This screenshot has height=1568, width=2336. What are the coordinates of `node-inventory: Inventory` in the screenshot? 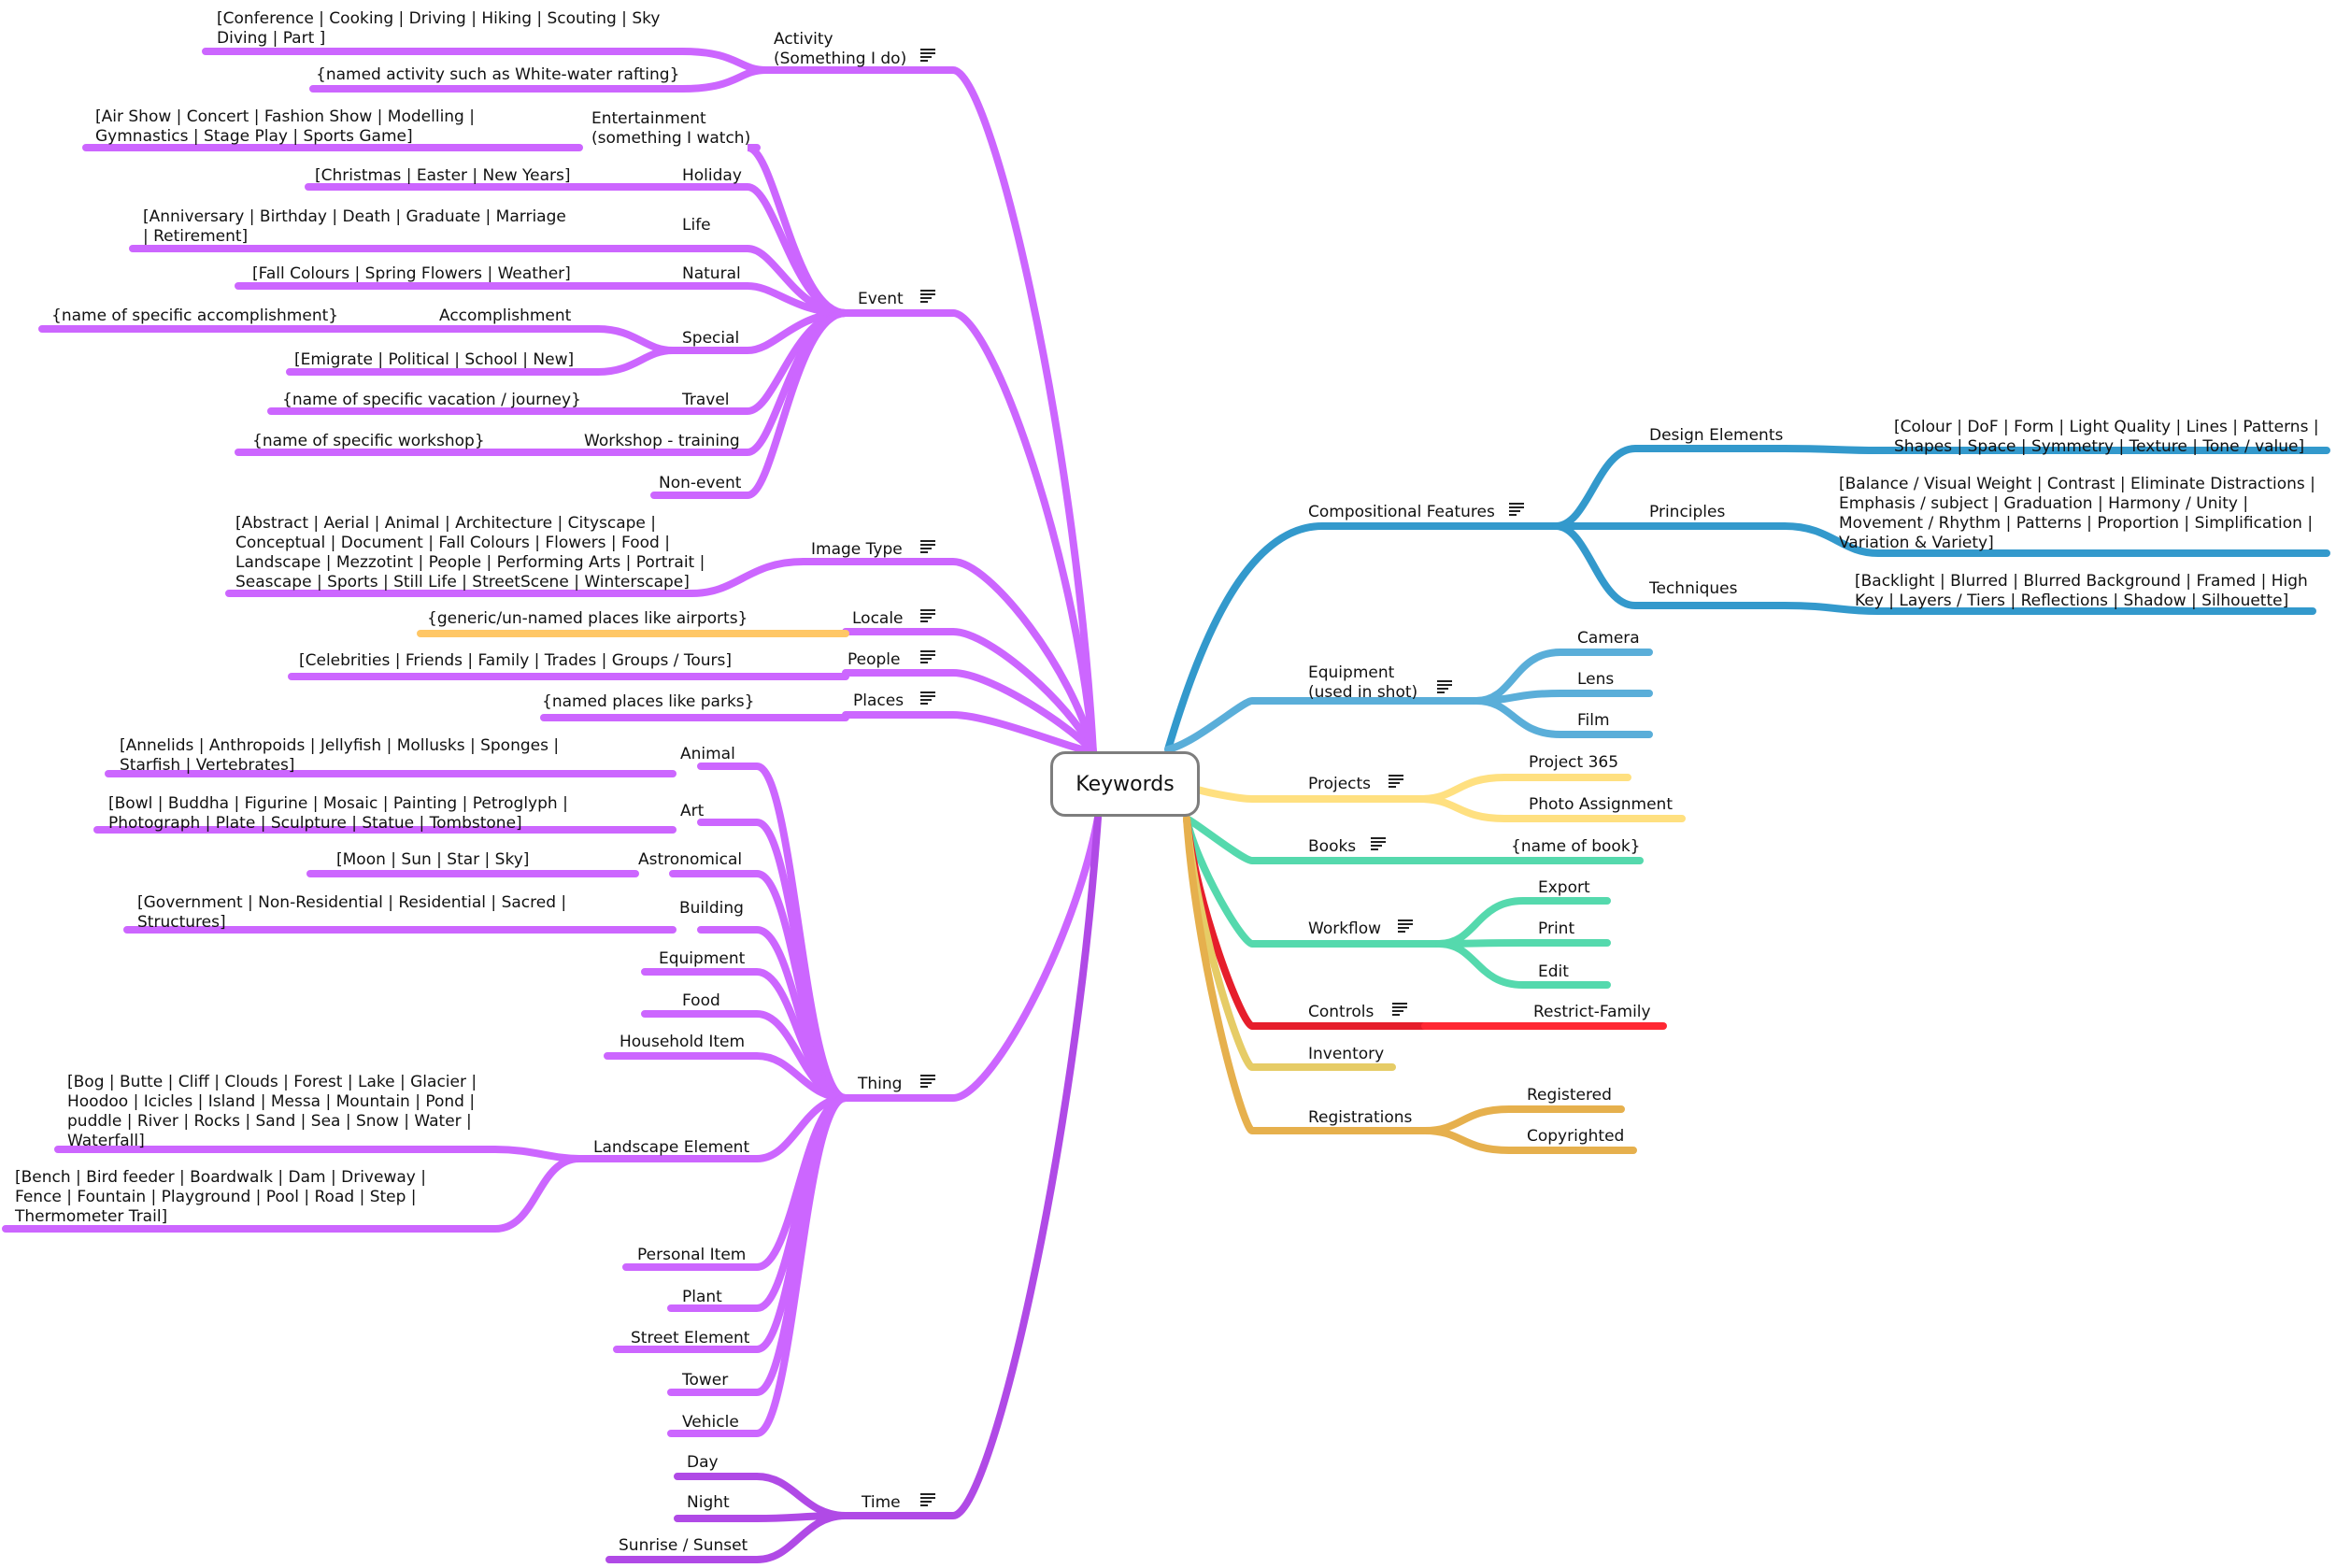 It's located at (1346, 1055).